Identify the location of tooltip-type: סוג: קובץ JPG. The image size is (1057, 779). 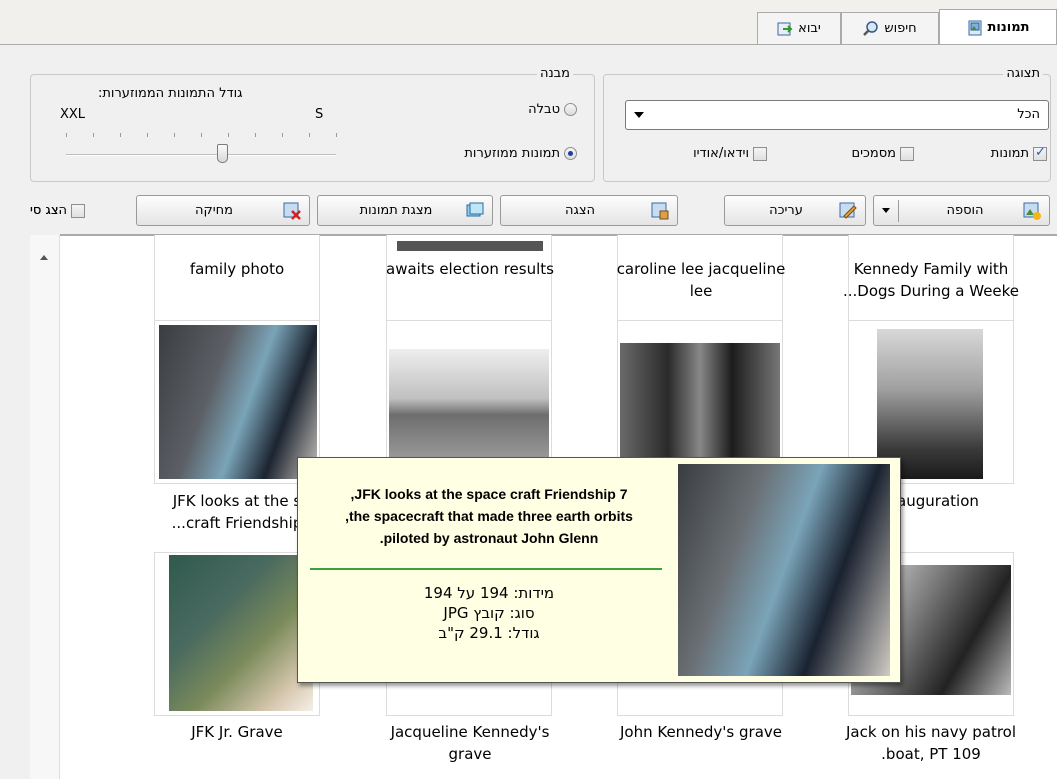
(489, 613).